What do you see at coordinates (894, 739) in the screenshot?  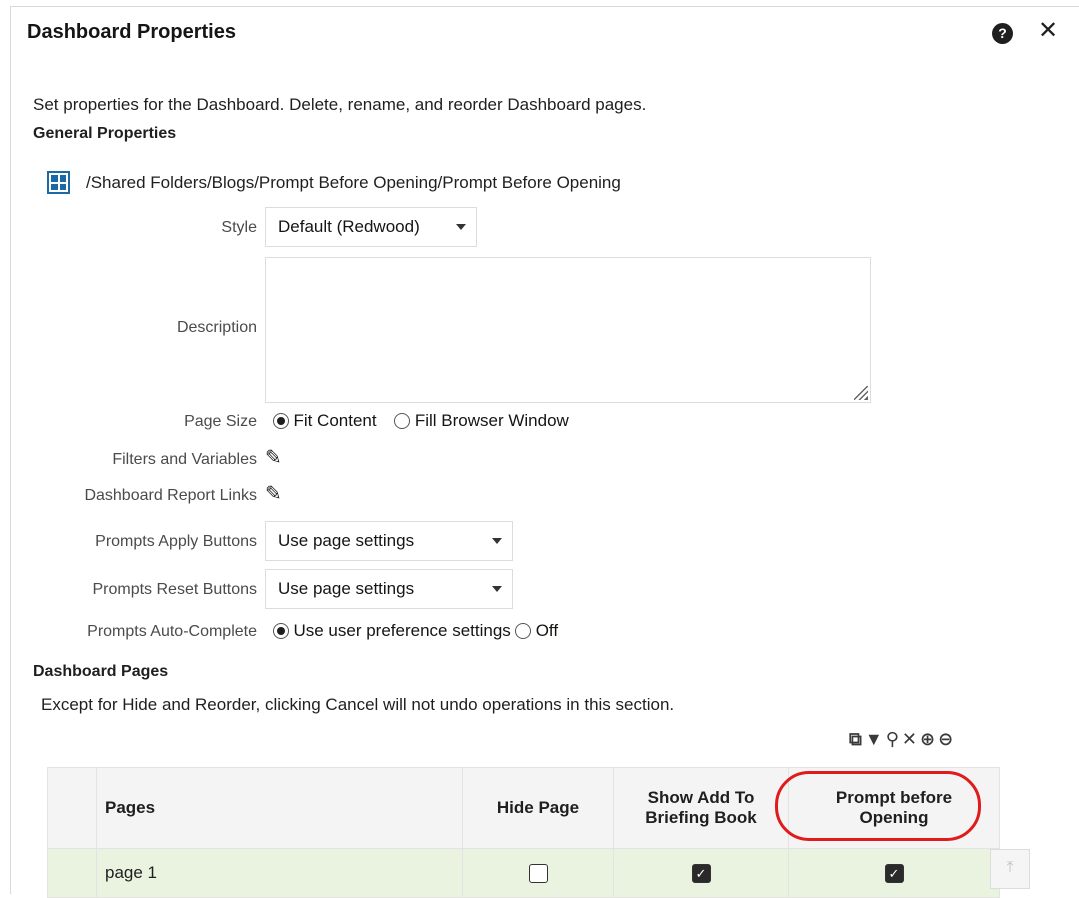 I see `key-icon: ⚲` at bounding box center [894, 739].